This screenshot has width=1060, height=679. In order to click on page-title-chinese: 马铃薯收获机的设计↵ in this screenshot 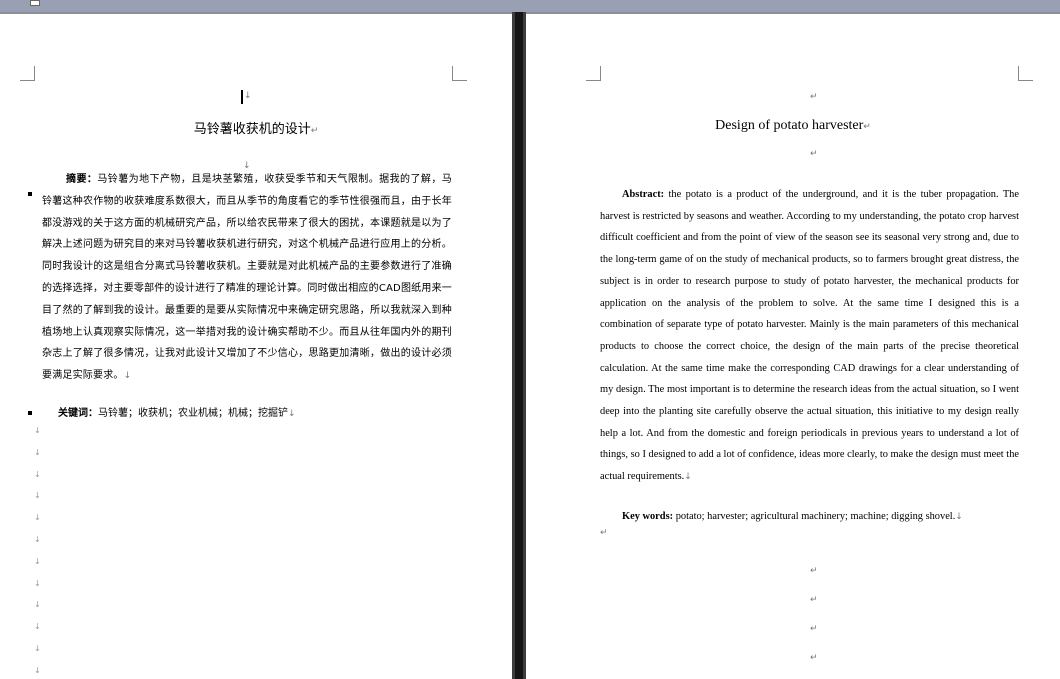, I will do `click(256, 127)`.